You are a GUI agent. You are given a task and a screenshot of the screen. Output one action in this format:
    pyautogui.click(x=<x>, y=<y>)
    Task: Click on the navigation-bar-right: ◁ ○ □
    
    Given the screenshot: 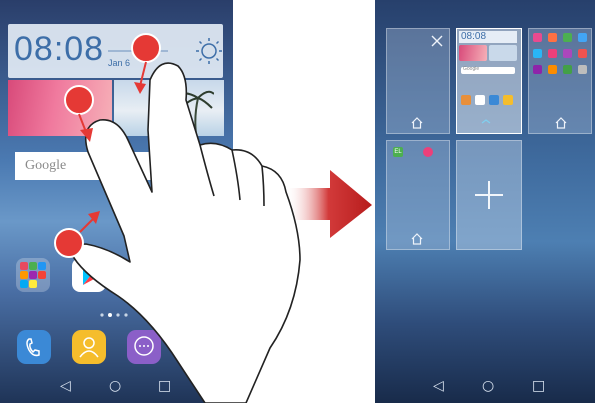 What is the action you would take?
    pyautogui.click(x=485, y=387)
    